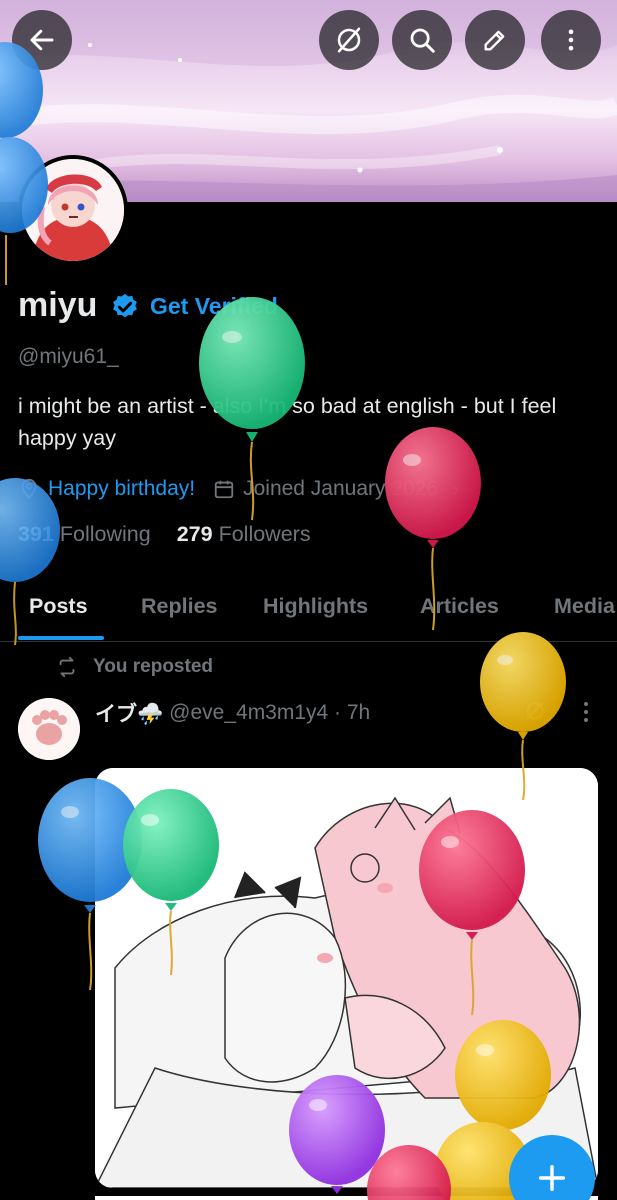 The image size is (617, 1200). I want to click on more-options-button, so click(571, 40).